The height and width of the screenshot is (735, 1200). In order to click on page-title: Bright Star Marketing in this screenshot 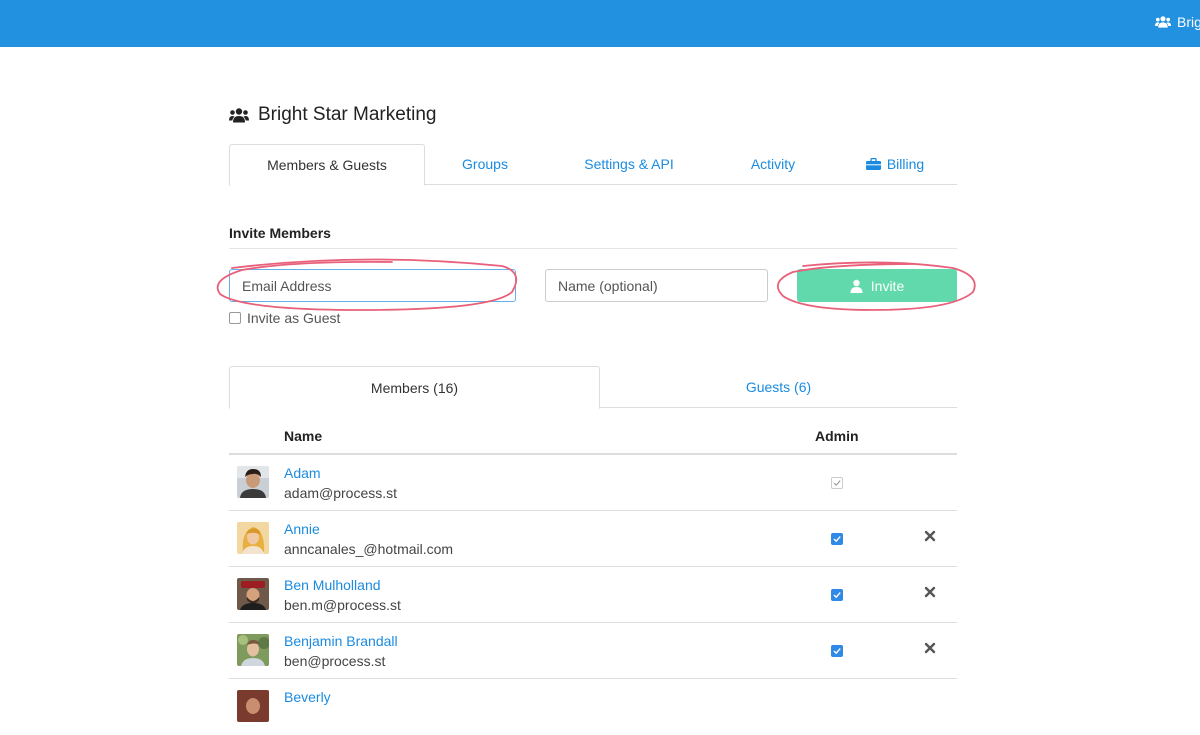, I will do `click(332, 115)`.